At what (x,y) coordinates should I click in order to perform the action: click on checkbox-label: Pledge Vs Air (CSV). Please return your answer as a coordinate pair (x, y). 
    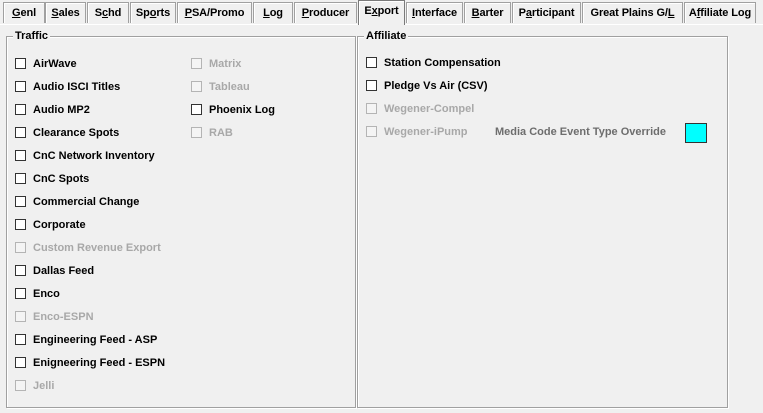
    Looking at the image, I should click on (436, 86).